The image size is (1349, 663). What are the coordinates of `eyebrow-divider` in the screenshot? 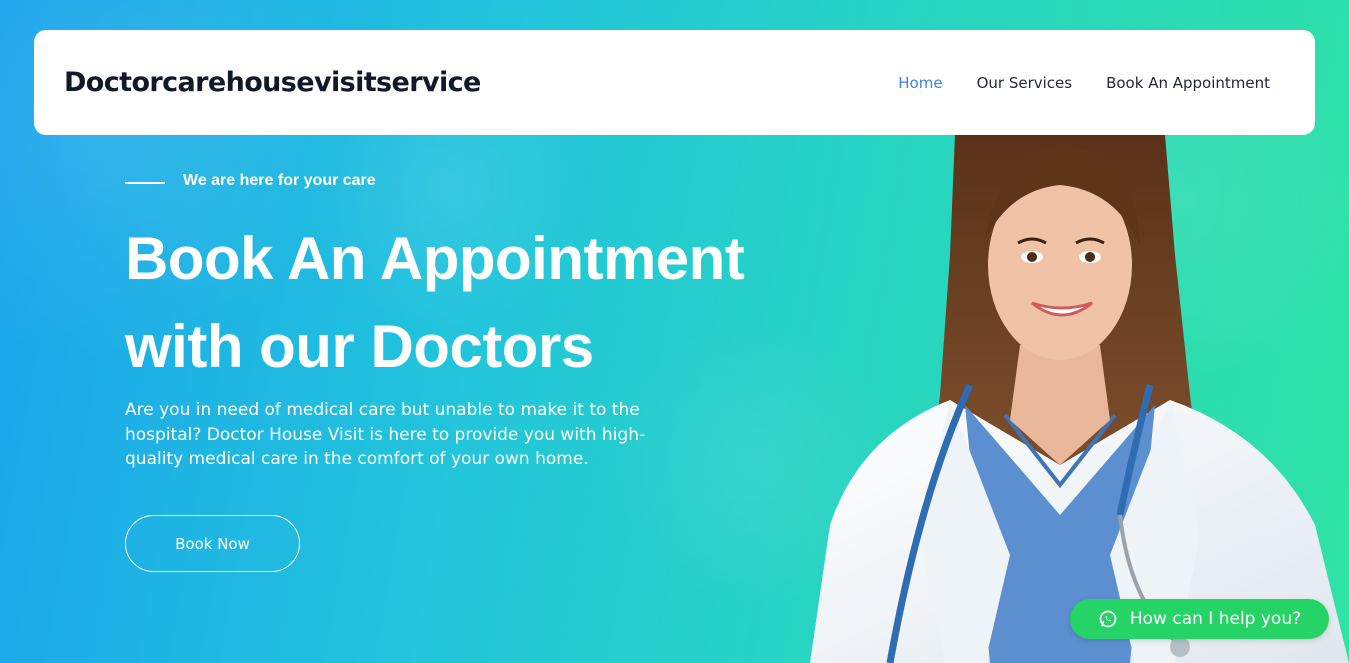 It's located at (145, 183).